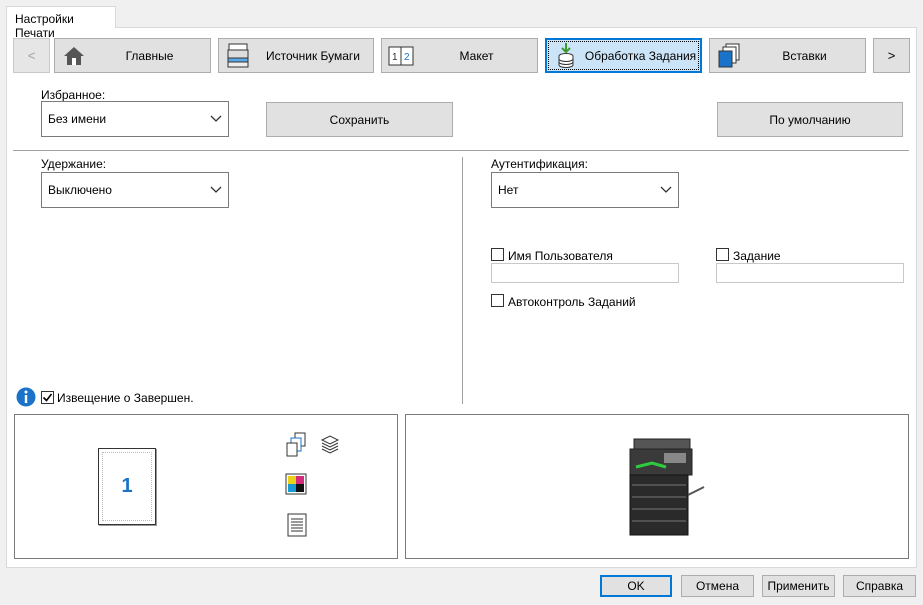 The height and width of the screenshot is (605, 923). Describe the element at coordinates (298, 446) in the screenshot. I see `collate-icon` at that location.